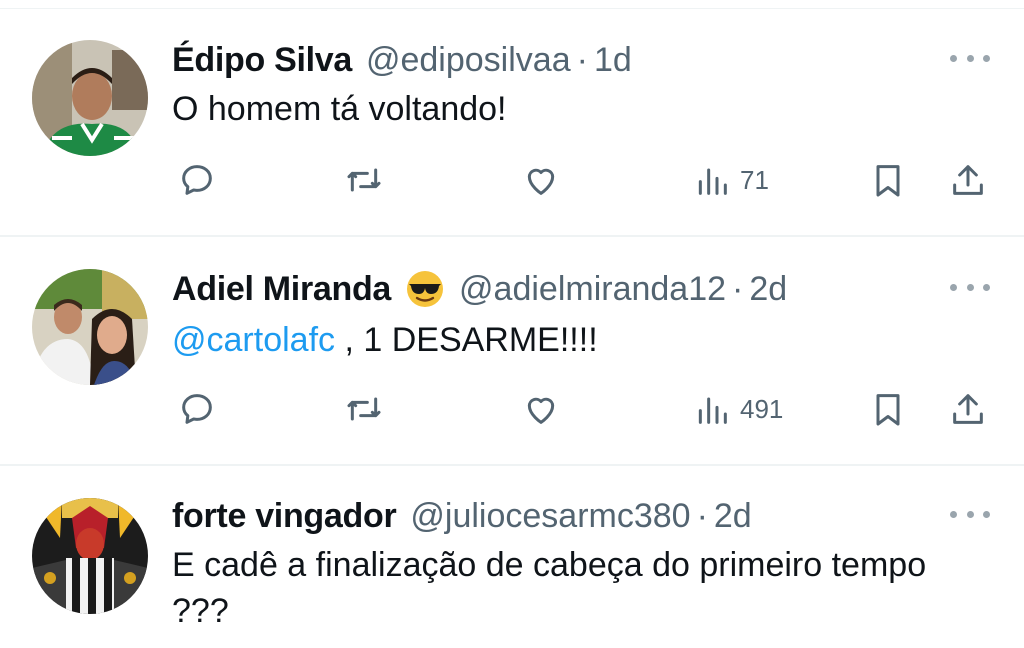  I want to click on timestamp: 1d, so click(613, 60).